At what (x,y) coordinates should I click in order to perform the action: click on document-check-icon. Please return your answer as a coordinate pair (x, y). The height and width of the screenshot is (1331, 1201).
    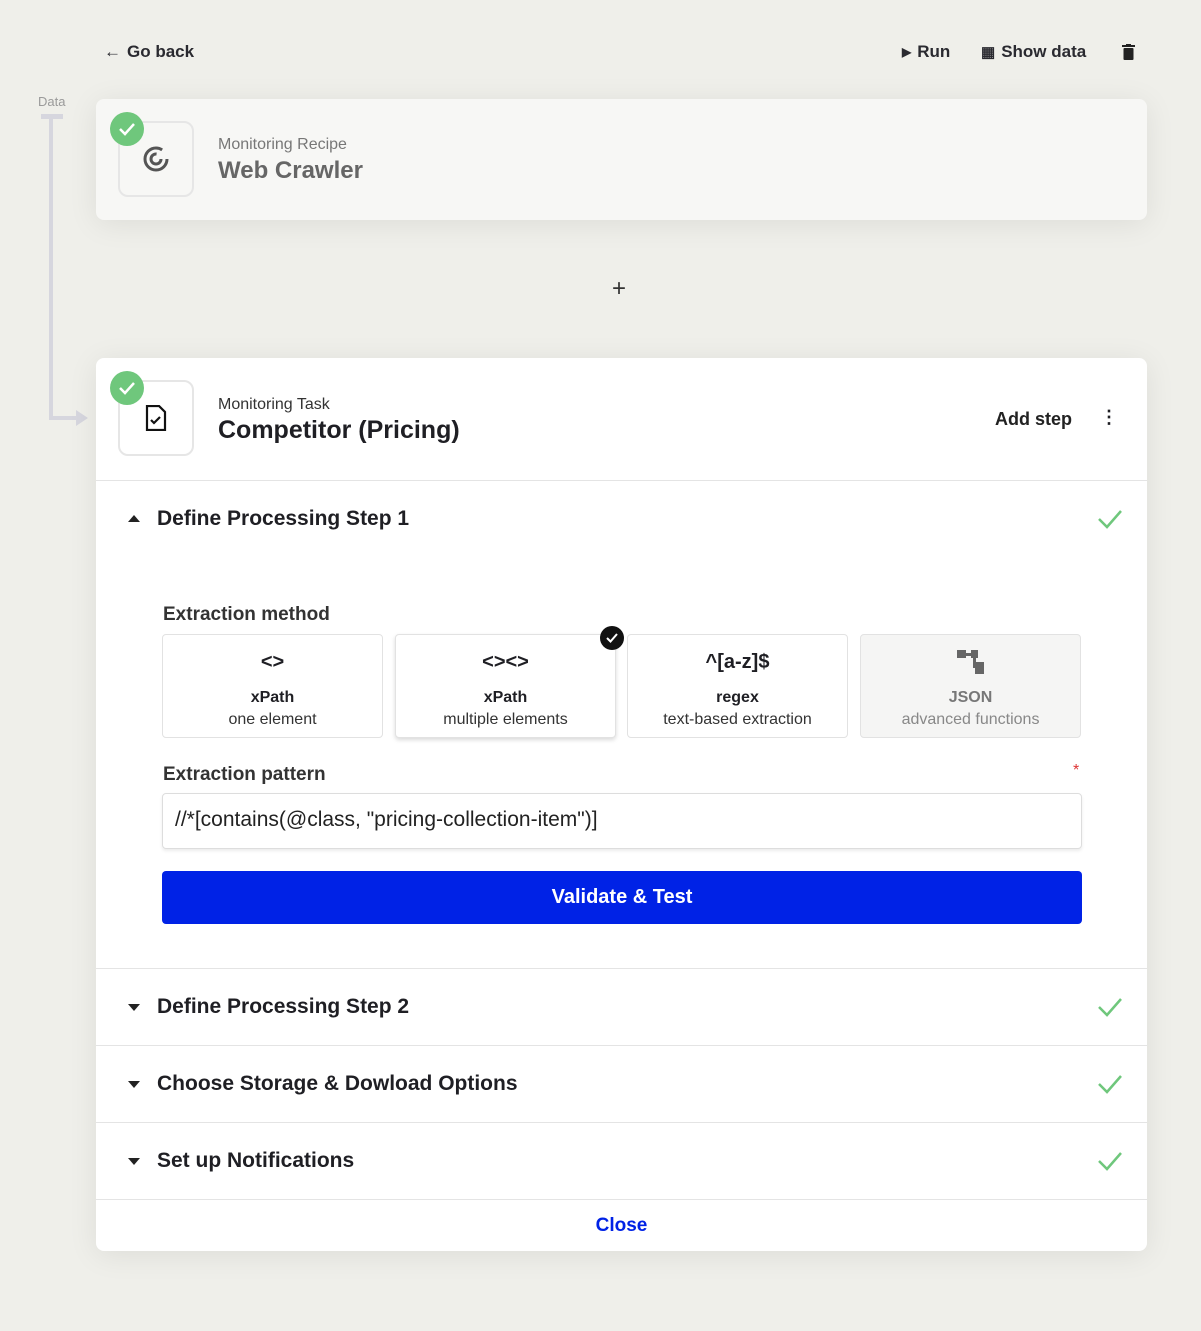
    Looking at the image, I should click on (156, 418).